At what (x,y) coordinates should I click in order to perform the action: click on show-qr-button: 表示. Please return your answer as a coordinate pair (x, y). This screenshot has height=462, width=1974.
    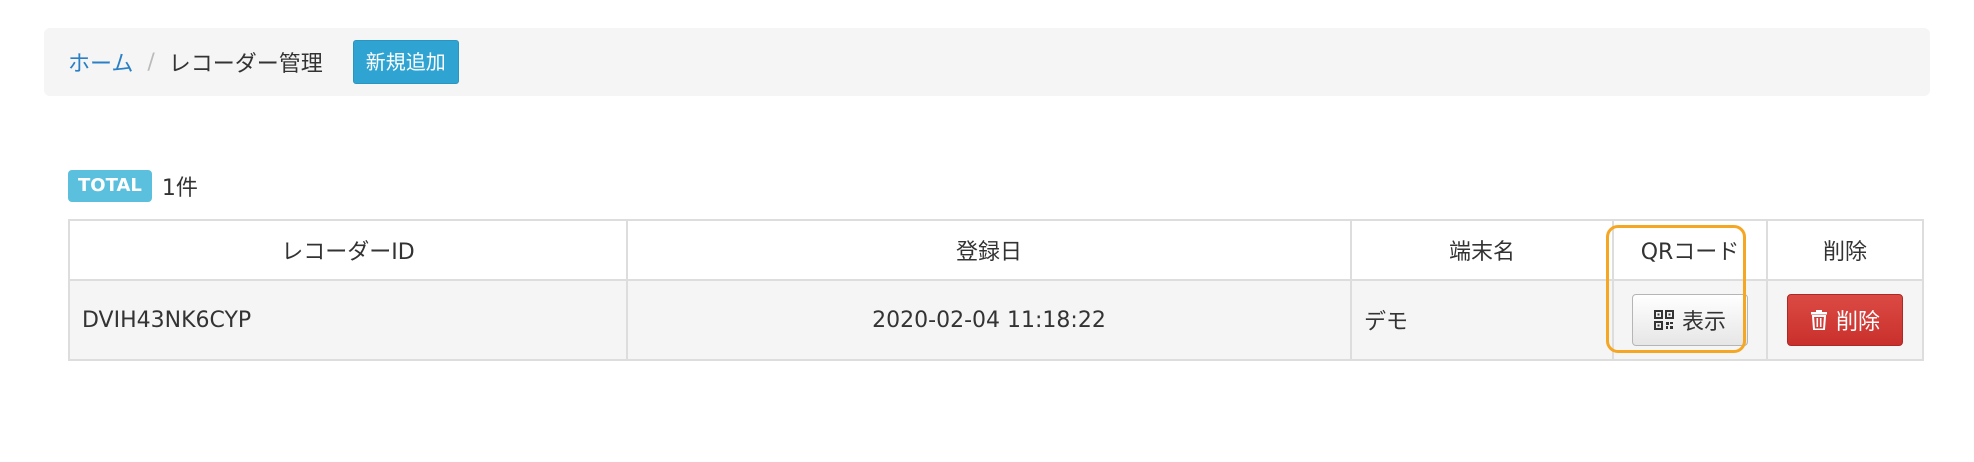
    Looking at the image, I should click on (1690, 320).